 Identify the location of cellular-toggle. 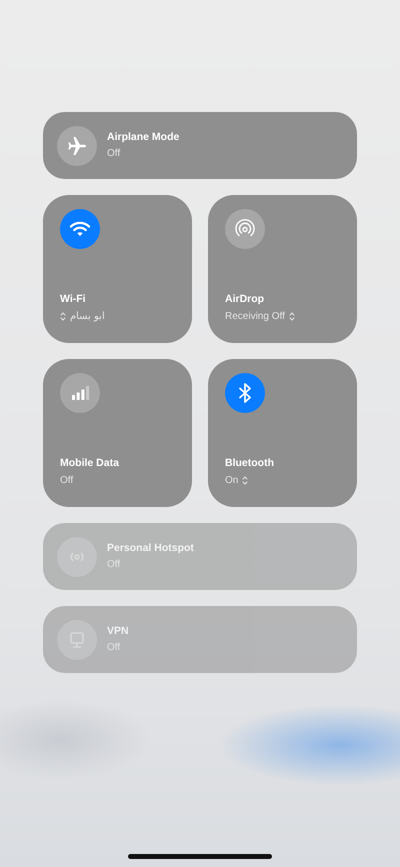
(80, 393).